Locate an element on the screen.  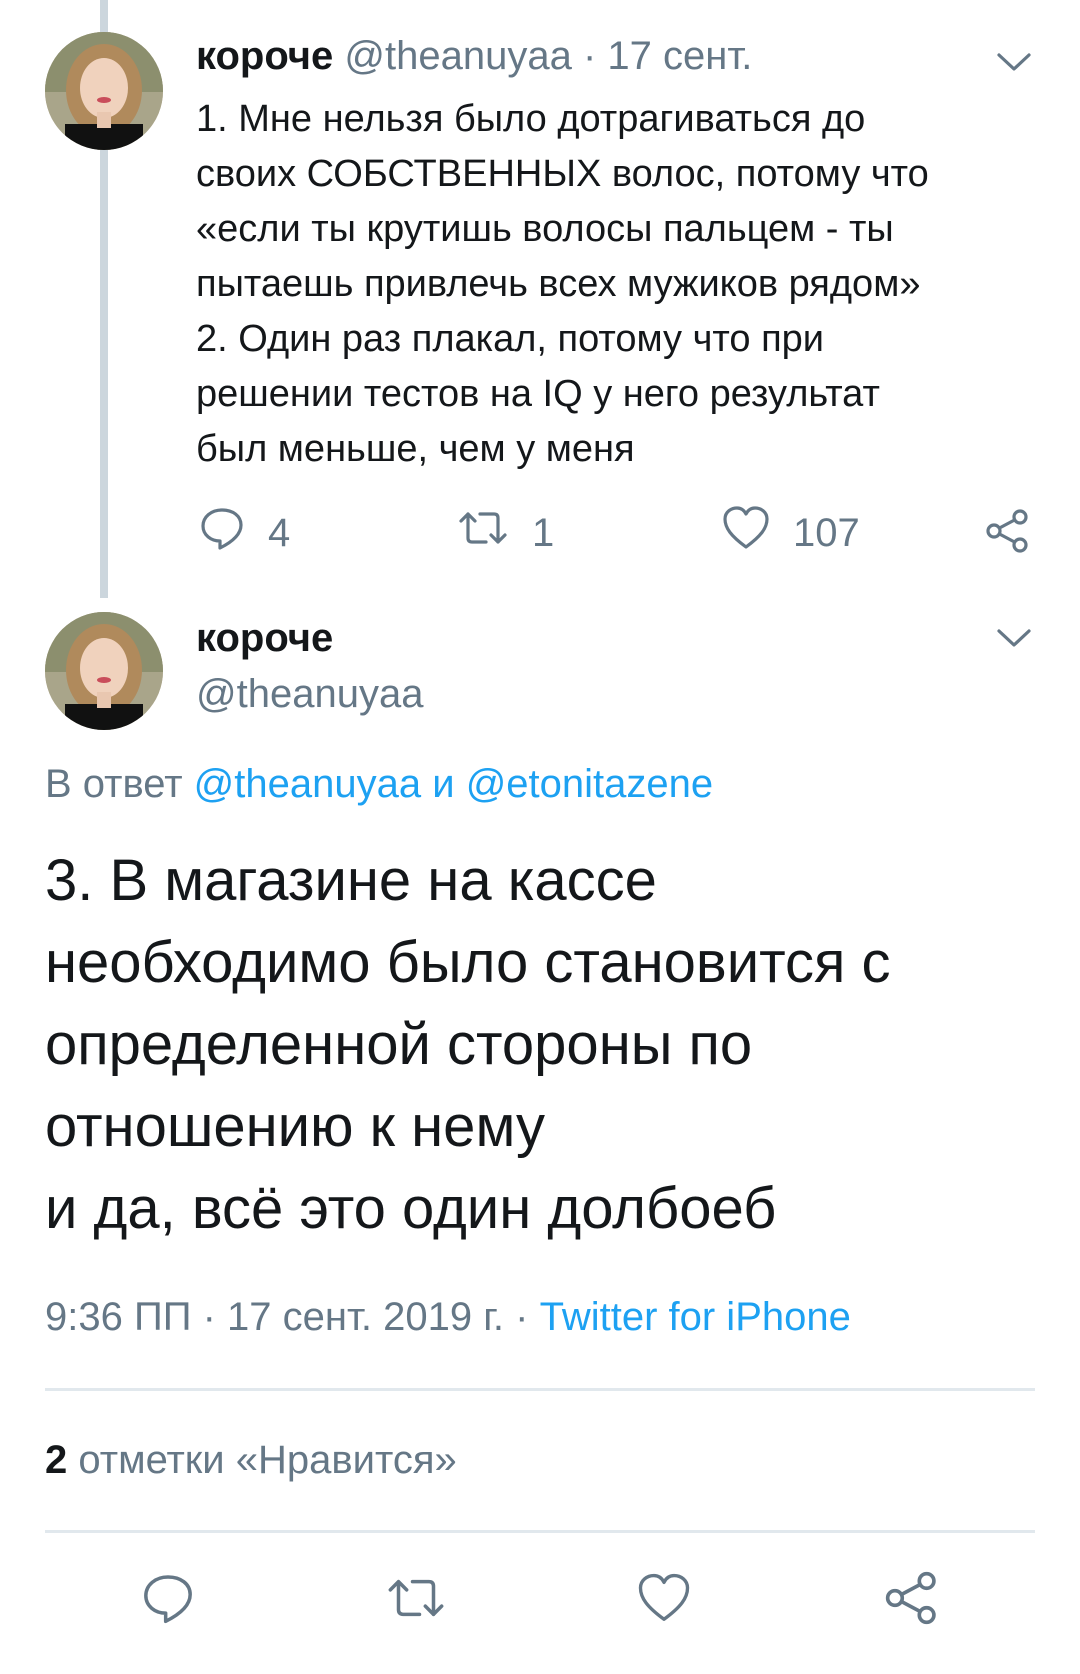
likes-summary: 2 отметки «Нравится» is located at coordinates (251, 1460).